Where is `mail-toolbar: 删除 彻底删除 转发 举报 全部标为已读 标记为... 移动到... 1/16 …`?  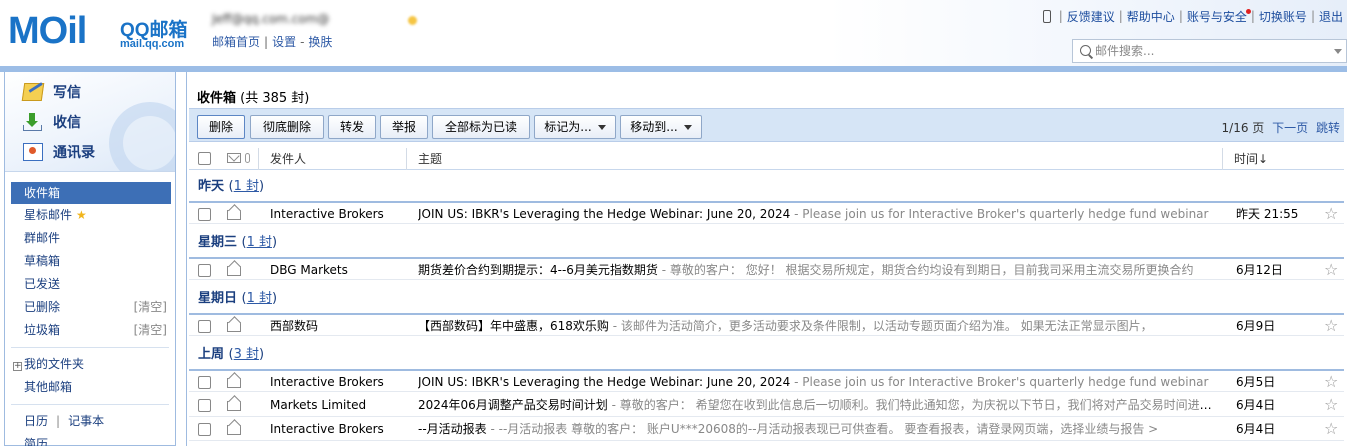
mail-toolbar: 删除 彻底删除 转发 举报 全部标为已读 标记为... 移动到... 1/16 … is located at coordinates (766, 125).